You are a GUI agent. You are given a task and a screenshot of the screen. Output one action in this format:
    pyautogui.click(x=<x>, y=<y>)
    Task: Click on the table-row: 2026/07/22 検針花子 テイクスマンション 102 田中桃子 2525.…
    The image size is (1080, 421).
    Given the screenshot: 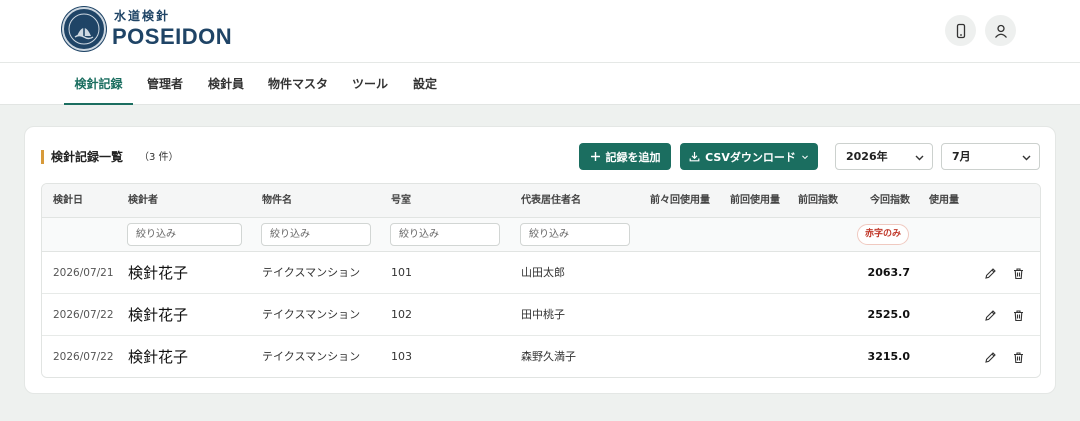 What is the action you would take?
    pyautogui.click(x=541, y=315)
    